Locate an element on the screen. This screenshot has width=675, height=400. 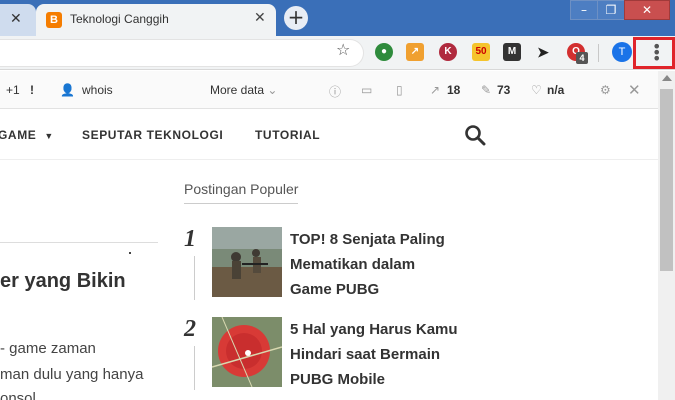
divider is located at coordinates (79, 242).